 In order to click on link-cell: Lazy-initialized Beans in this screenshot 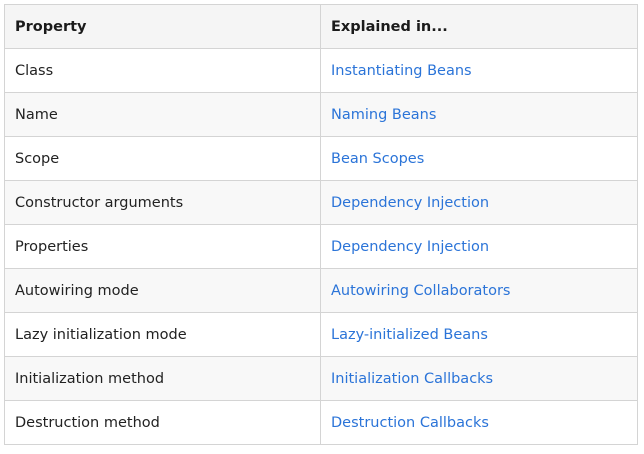, I will do `click(479, 334)`.